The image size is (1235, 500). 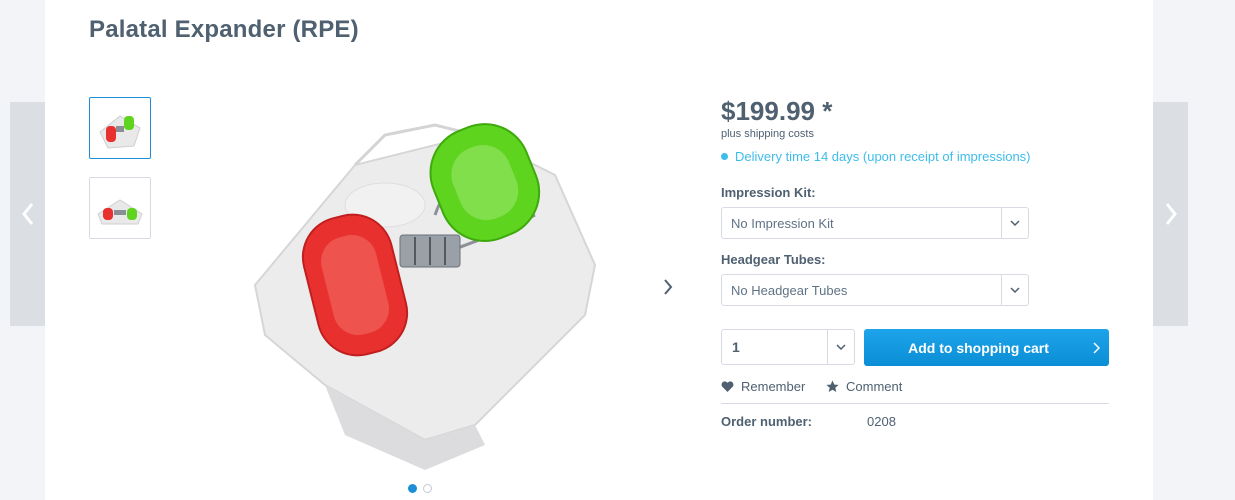 I want to click on comment-link: Comment, so click(x=864, y=386).